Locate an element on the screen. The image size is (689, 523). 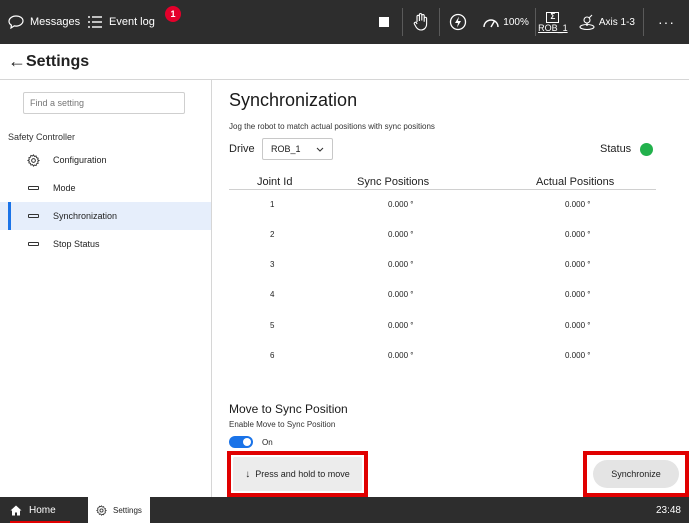
hand-icon is located at coordinates (421, 22).